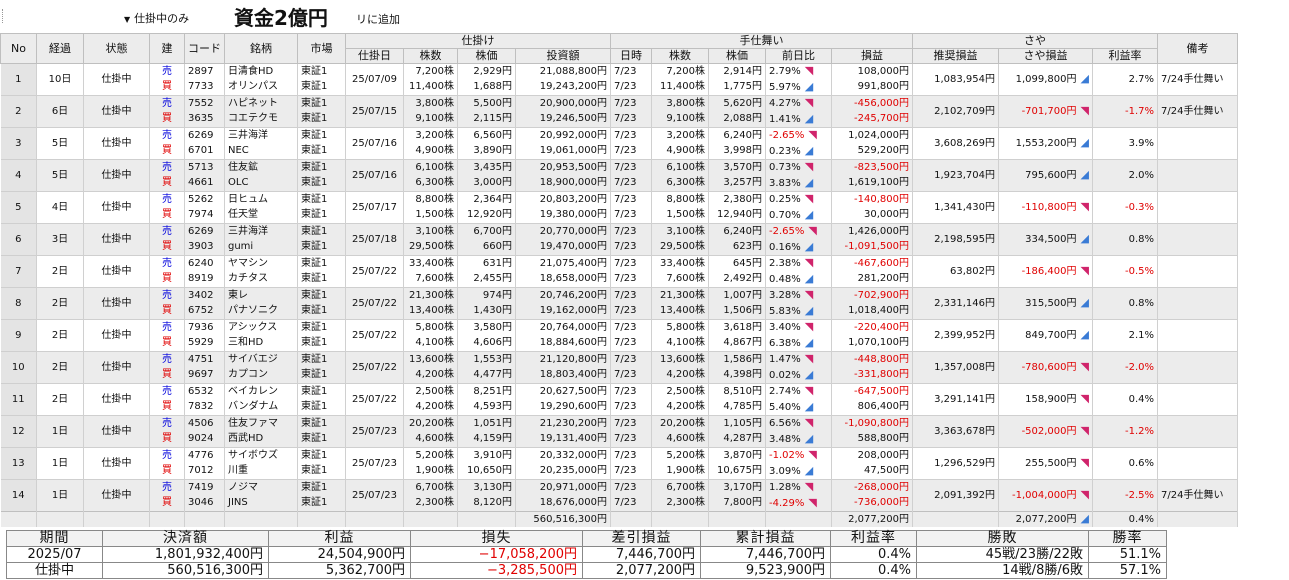 This screenshot has width=1289, height=580. I want to click on filter-dropdown: ▼ 仕掛中のみ, so click(156, 18).